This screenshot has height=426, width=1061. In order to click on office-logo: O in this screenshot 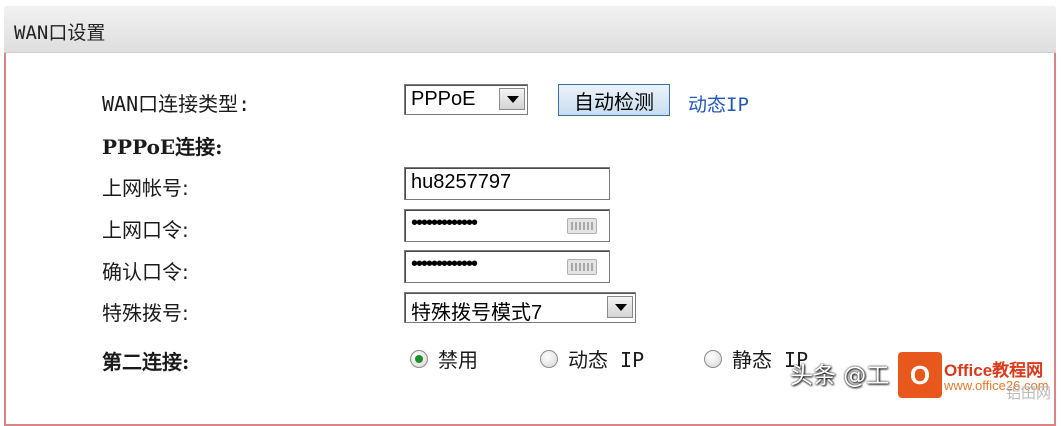, I will do `click(920, 375)`.